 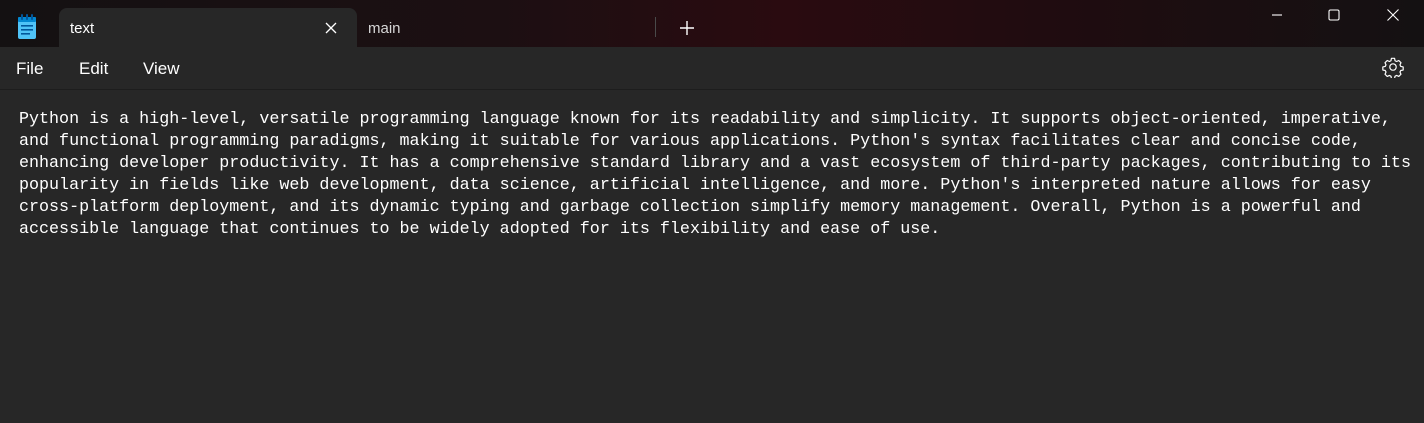 I want to click on menu-edit: Edit, so click(x=93, y=68).